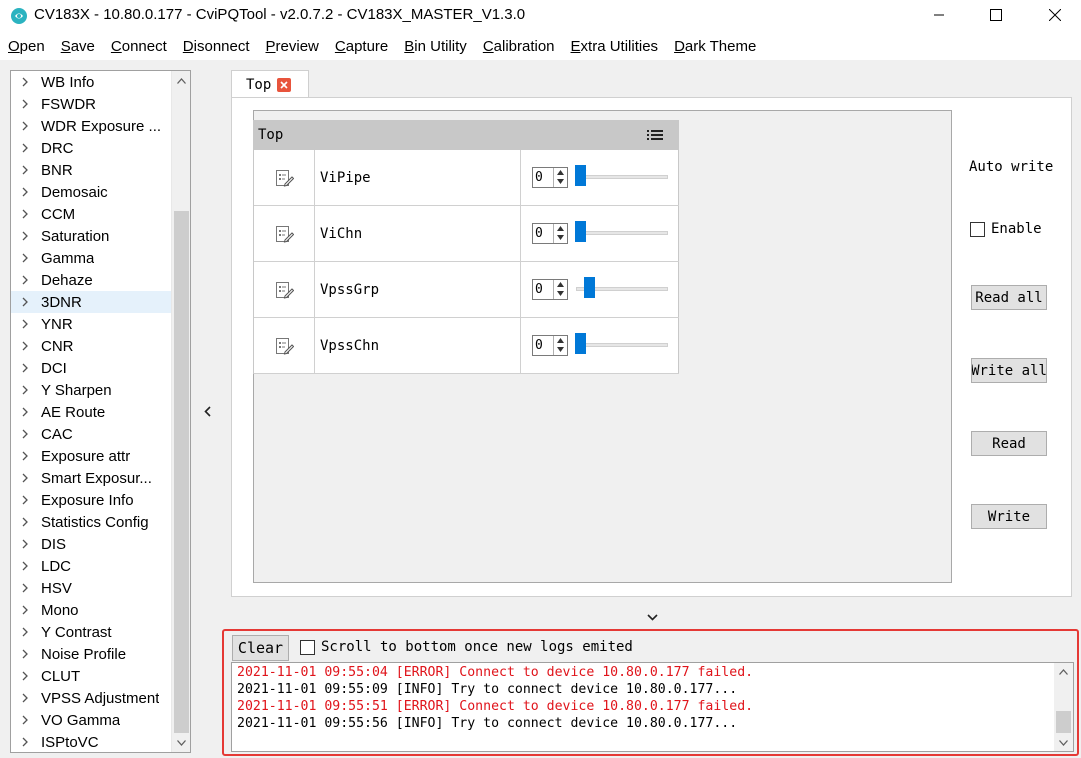 The height and width of the screenshot is (758, 1081). I want to click on log-scrollbar, so click(1063, 707).